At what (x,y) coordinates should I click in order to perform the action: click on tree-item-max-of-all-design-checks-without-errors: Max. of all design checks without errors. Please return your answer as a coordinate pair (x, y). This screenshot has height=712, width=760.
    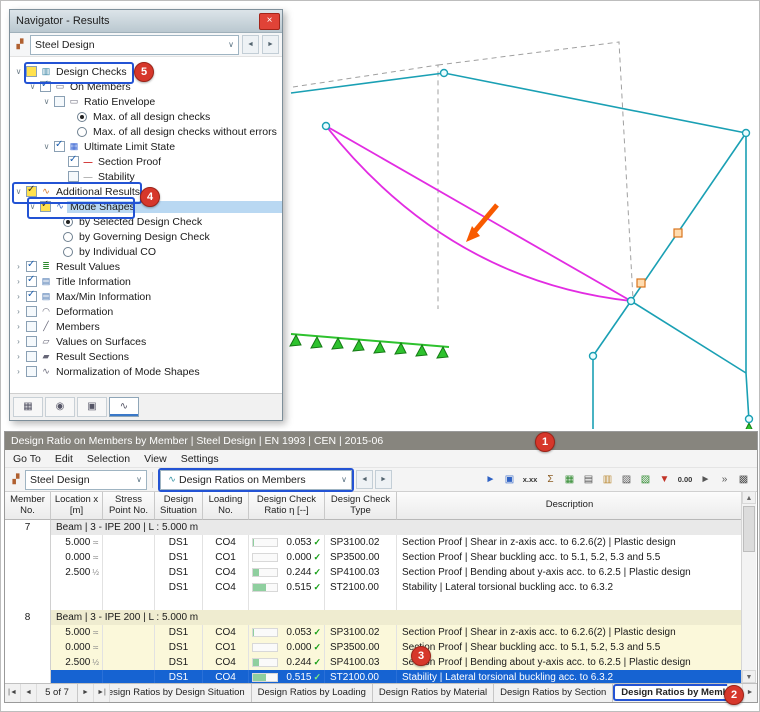
    Looking at the image, I should click on (146, 131).